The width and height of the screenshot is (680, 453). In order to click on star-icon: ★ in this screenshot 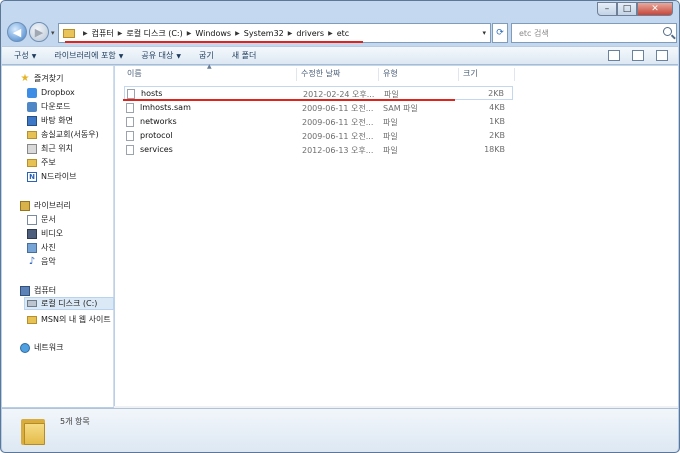, I will do `click(25, 78)`.